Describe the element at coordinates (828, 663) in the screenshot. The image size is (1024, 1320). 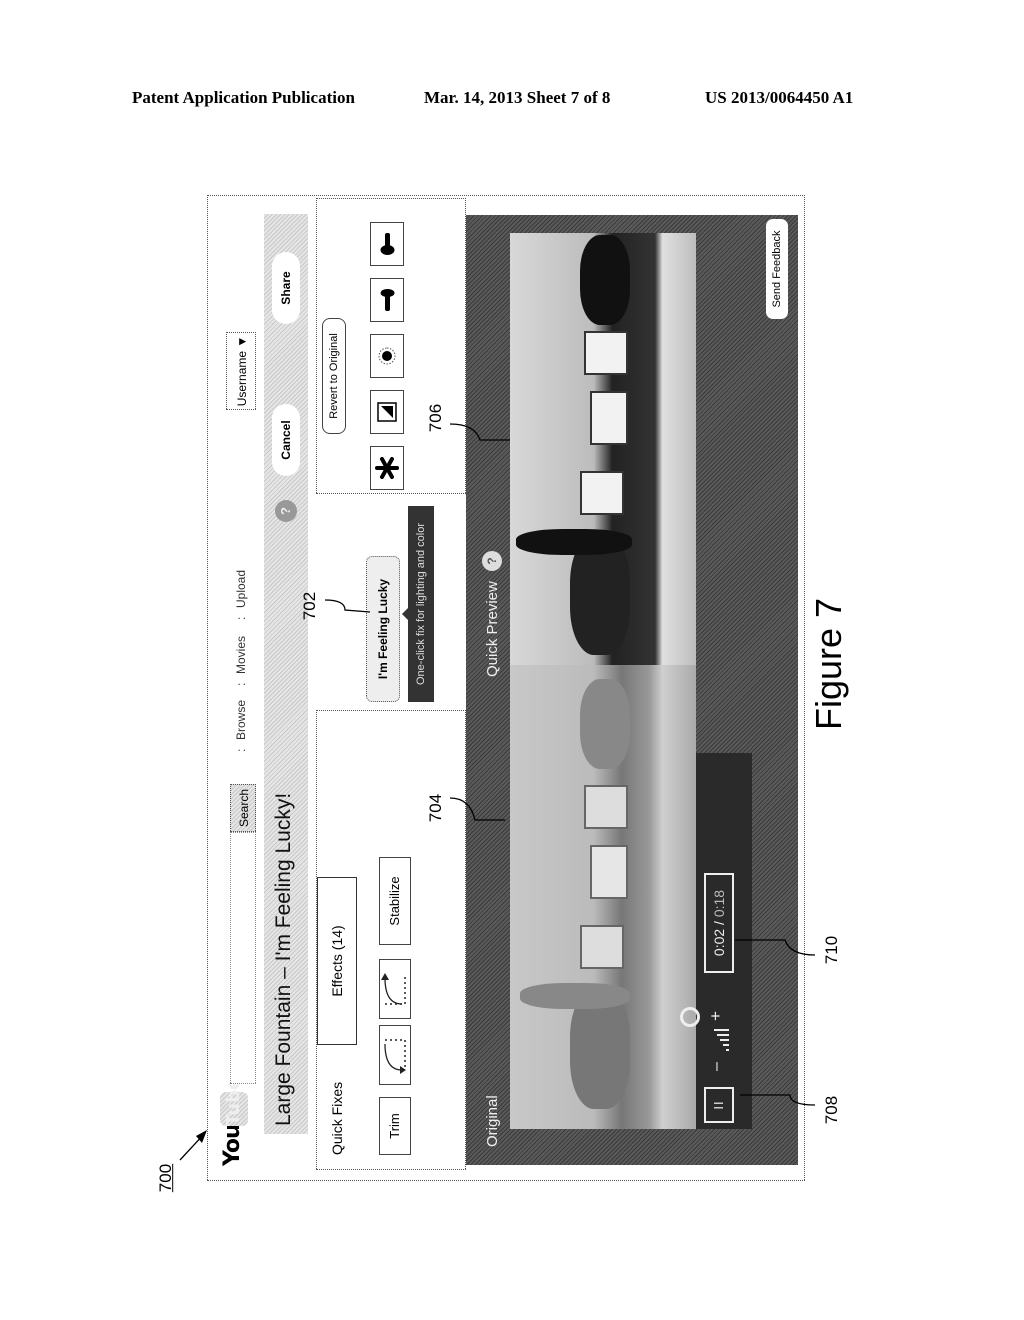
I see `figure-caption: Figure 7` at that location.